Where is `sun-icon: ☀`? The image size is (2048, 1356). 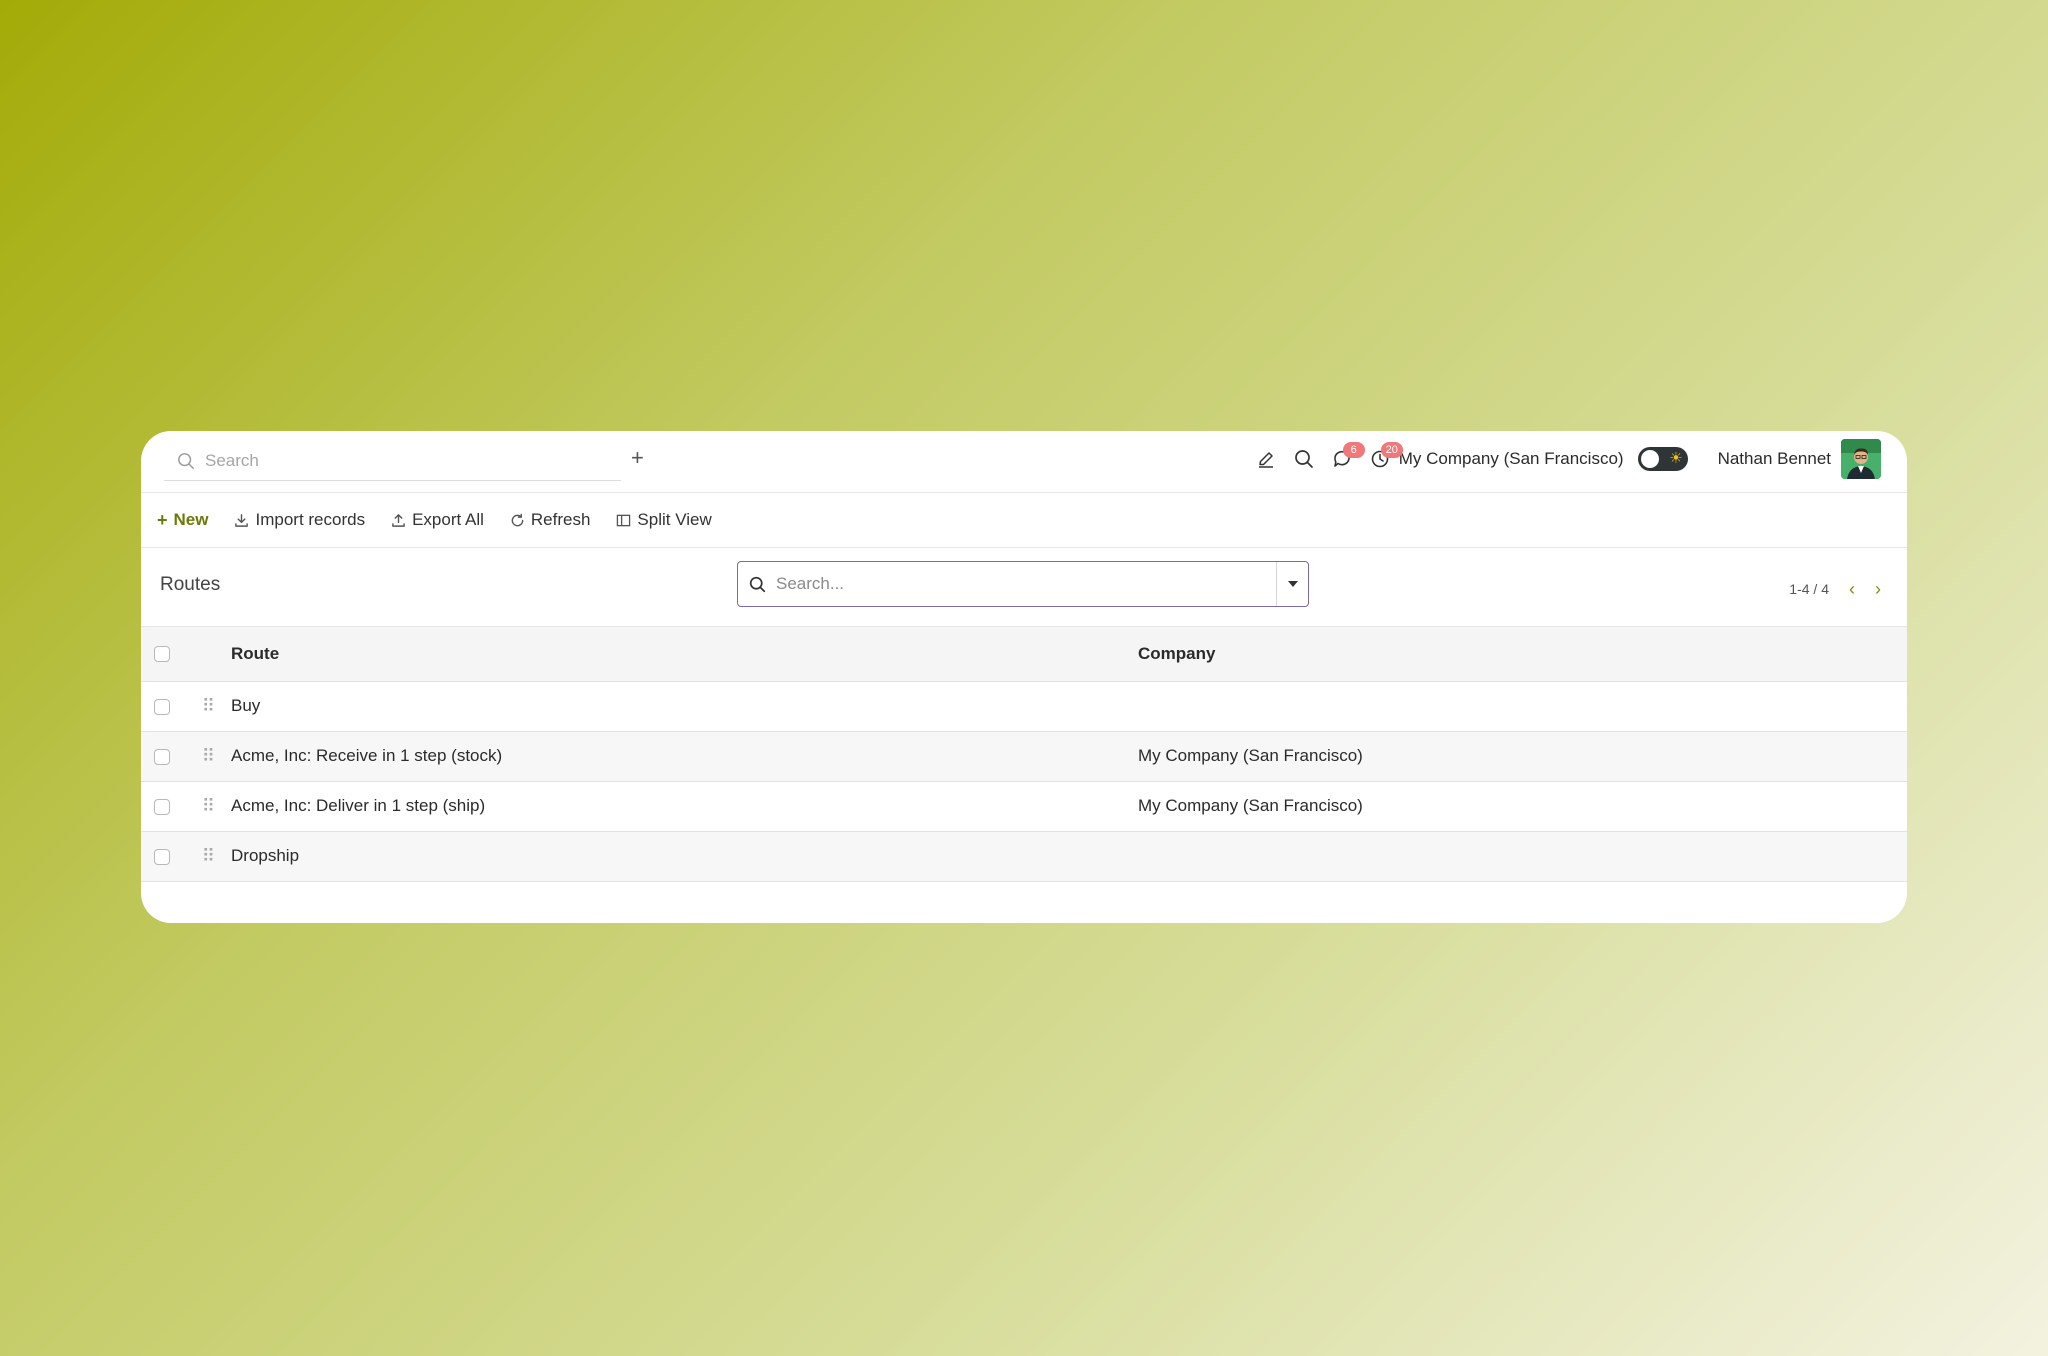 sun-icon: ☀ is located at coordinates (1676, 458).